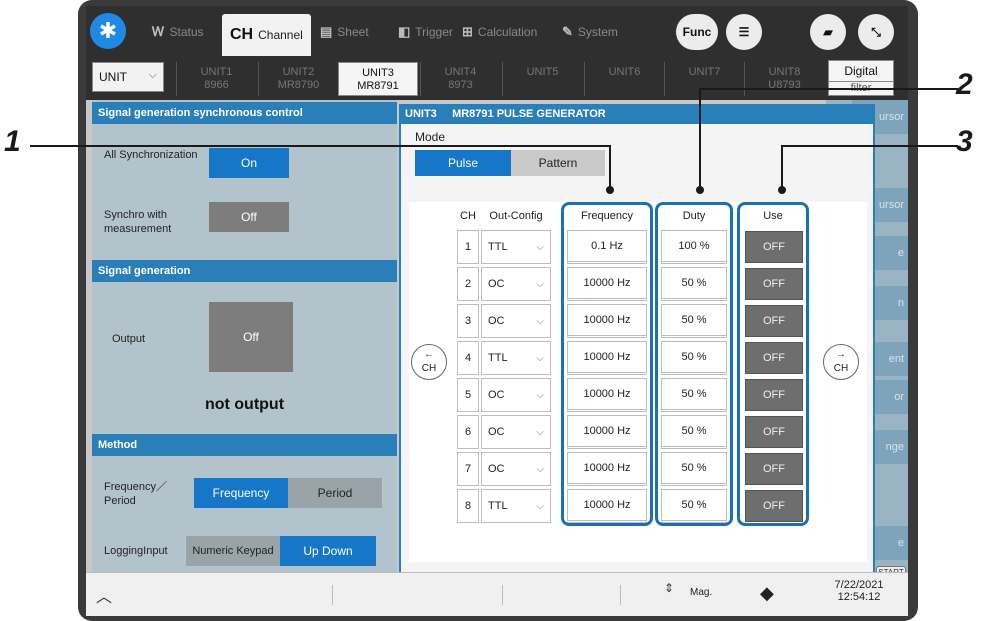  Describe the element at coordinates (590, 32) in the screenshot. I see `tab-system: ✎ System` at that location.